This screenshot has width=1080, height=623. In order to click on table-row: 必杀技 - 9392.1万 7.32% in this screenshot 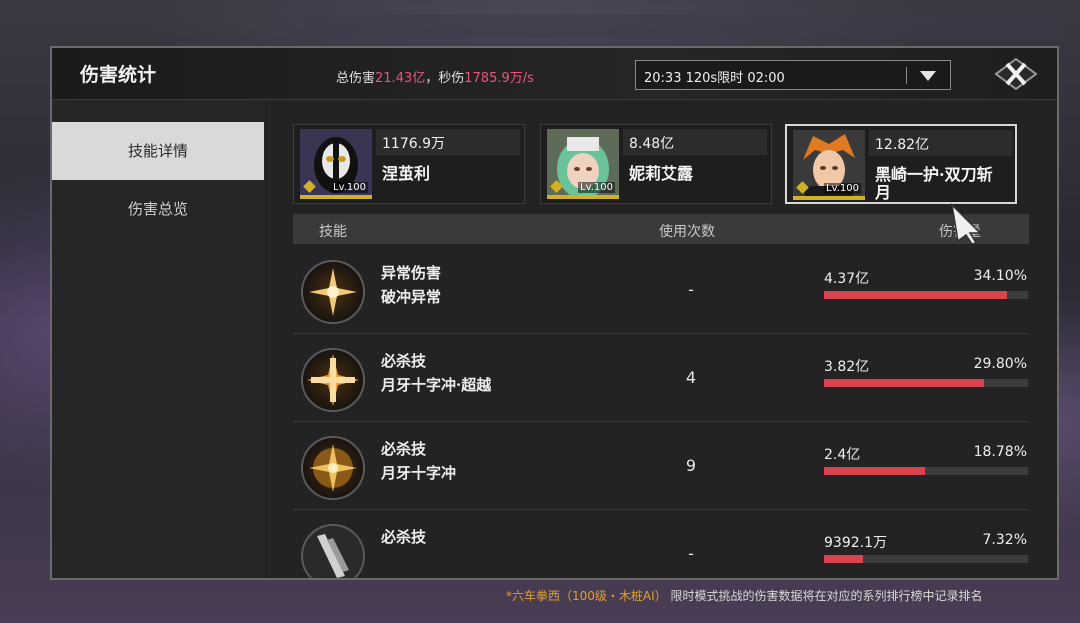, I will do `click(661, 545)`.